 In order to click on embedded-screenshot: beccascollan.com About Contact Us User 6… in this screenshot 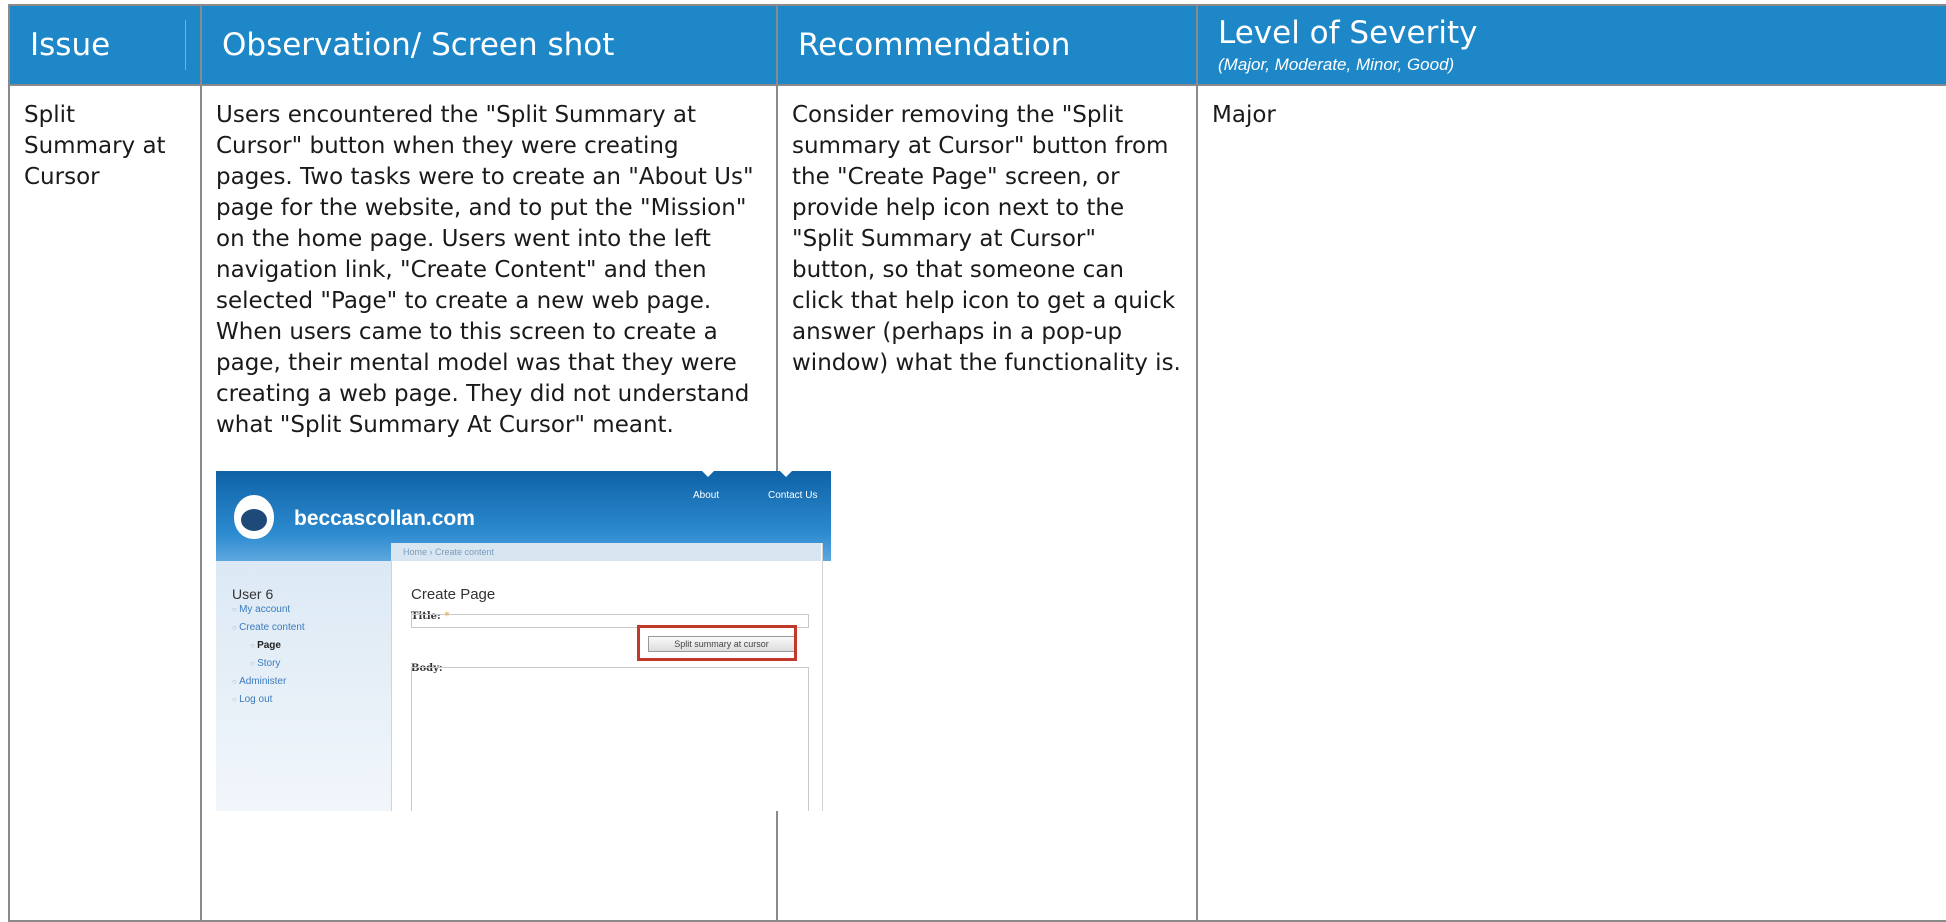, I will do `click(523, 641)`.